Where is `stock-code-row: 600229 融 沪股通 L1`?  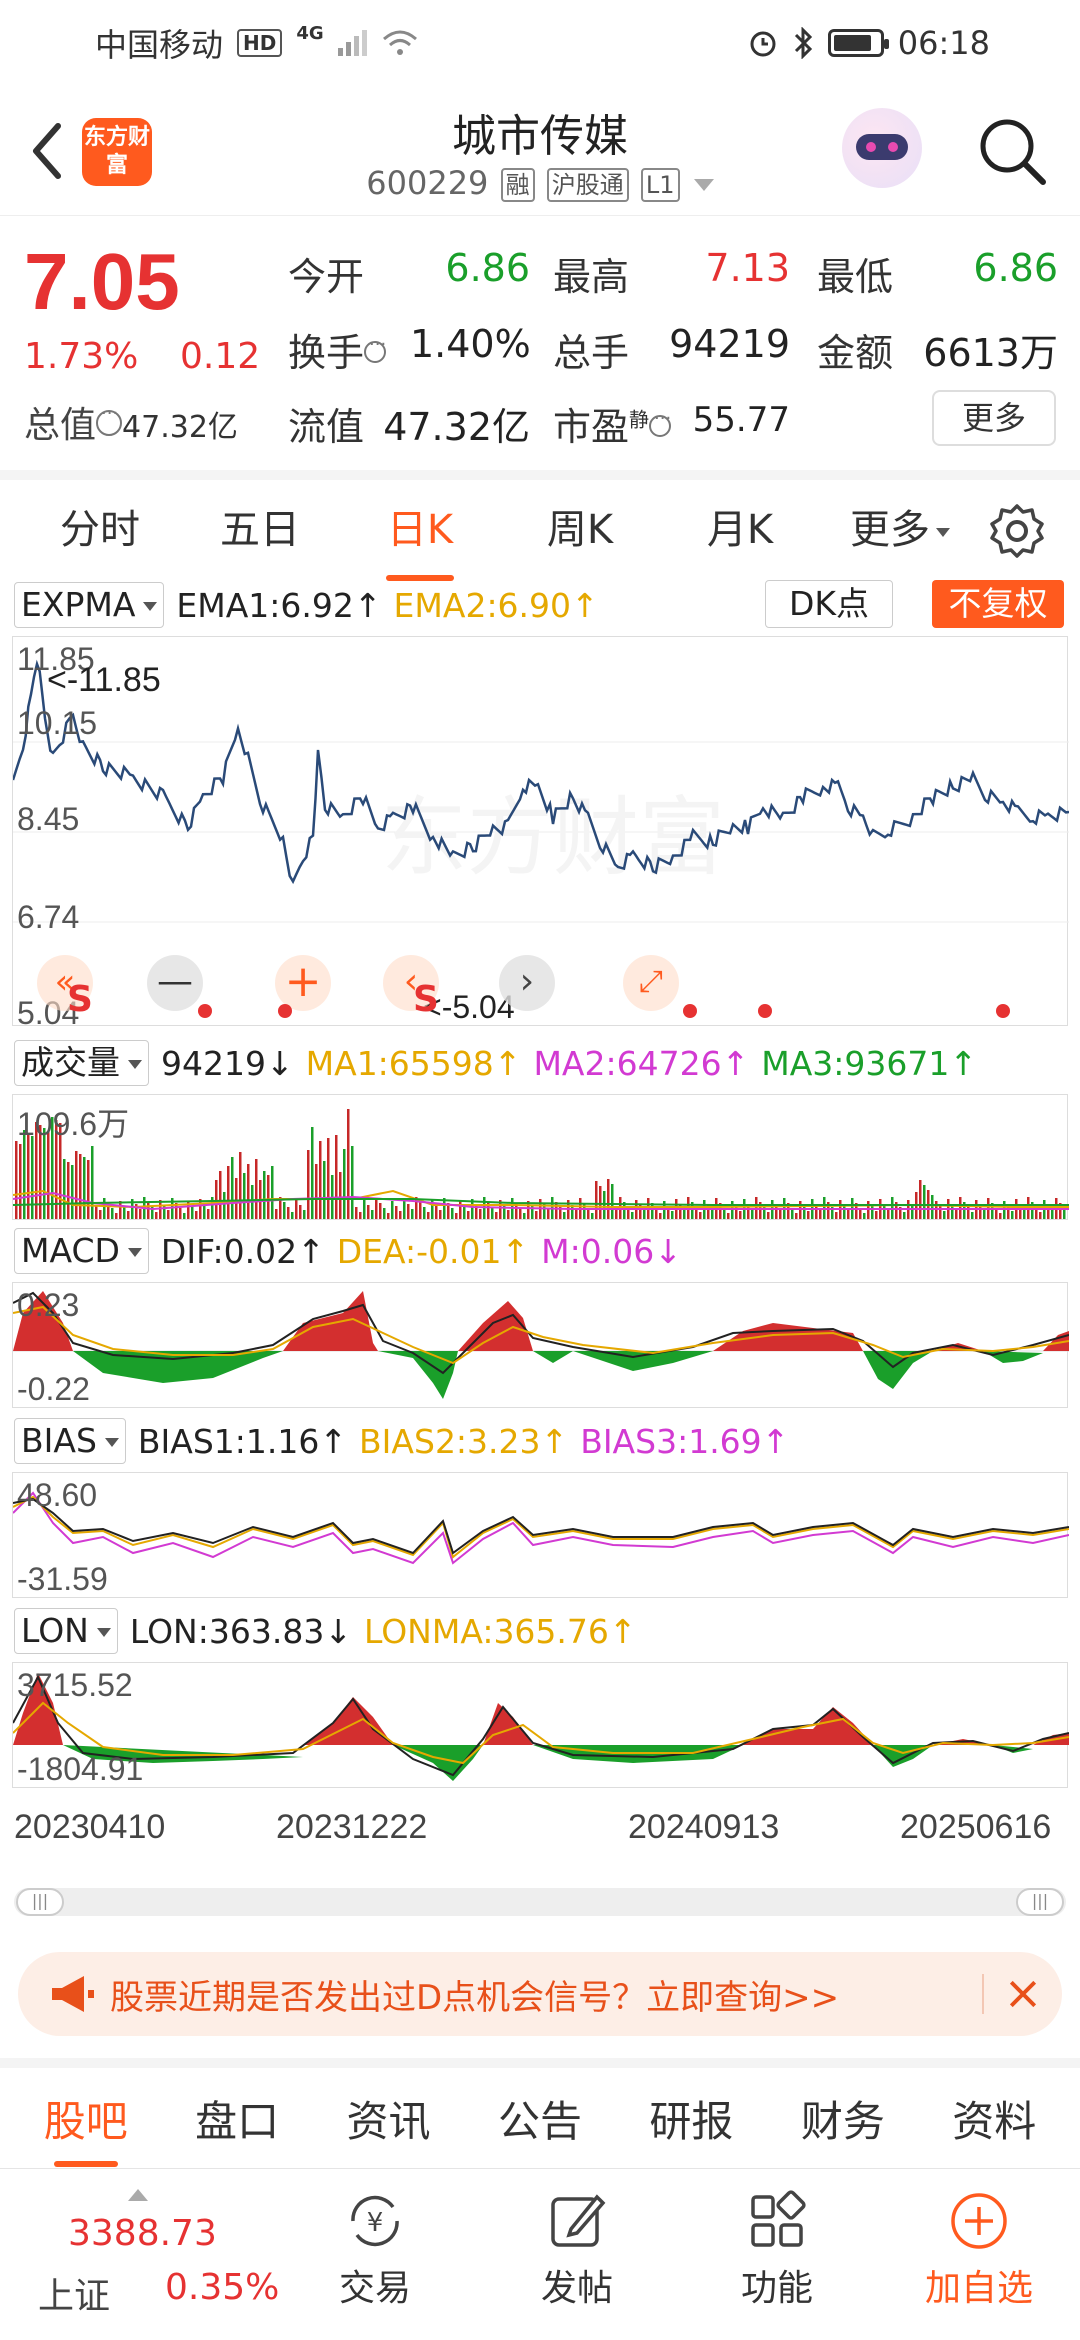 stock-code-row: 600229 融 沪股通 L1 is located at coordinates (540, 183).